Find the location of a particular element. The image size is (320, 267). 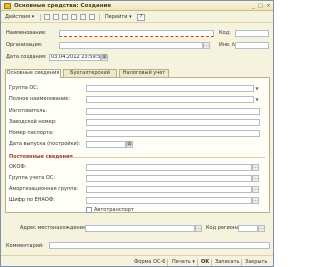

print-menu: Печать ▾ is located at coordinates (183, 262).